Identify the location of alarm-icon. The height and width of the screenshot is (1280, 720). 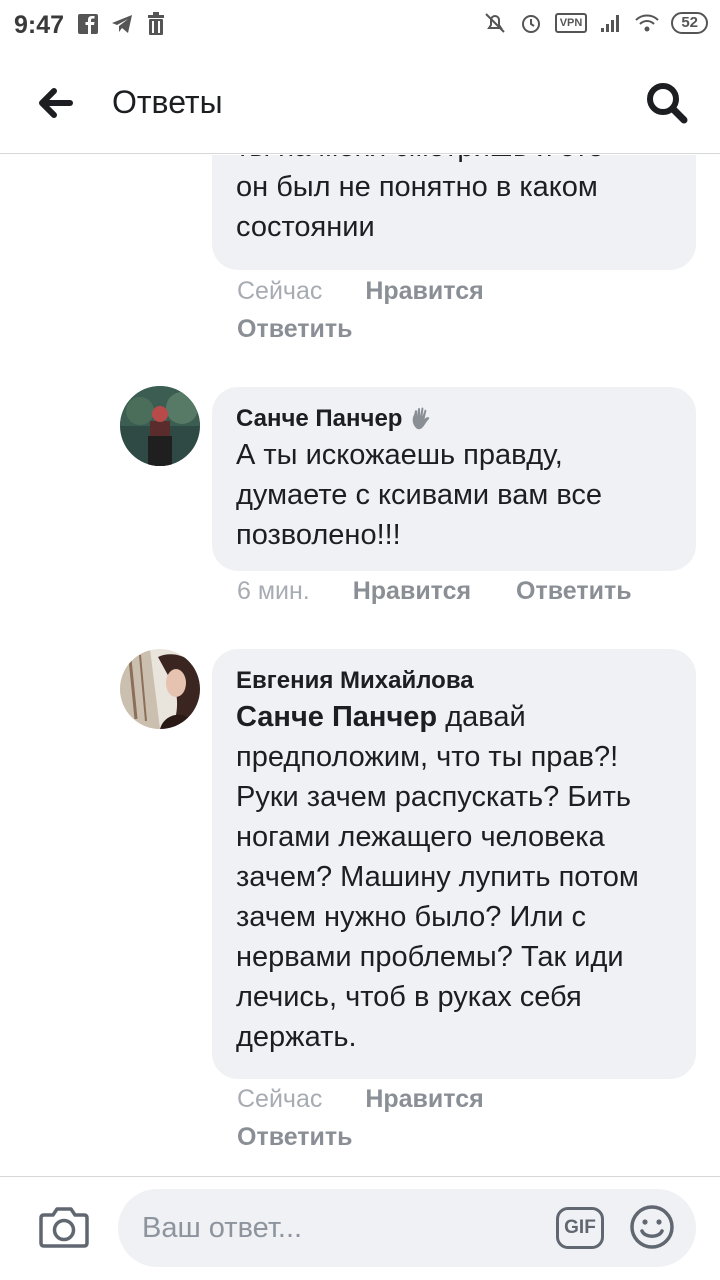
(530, 24).